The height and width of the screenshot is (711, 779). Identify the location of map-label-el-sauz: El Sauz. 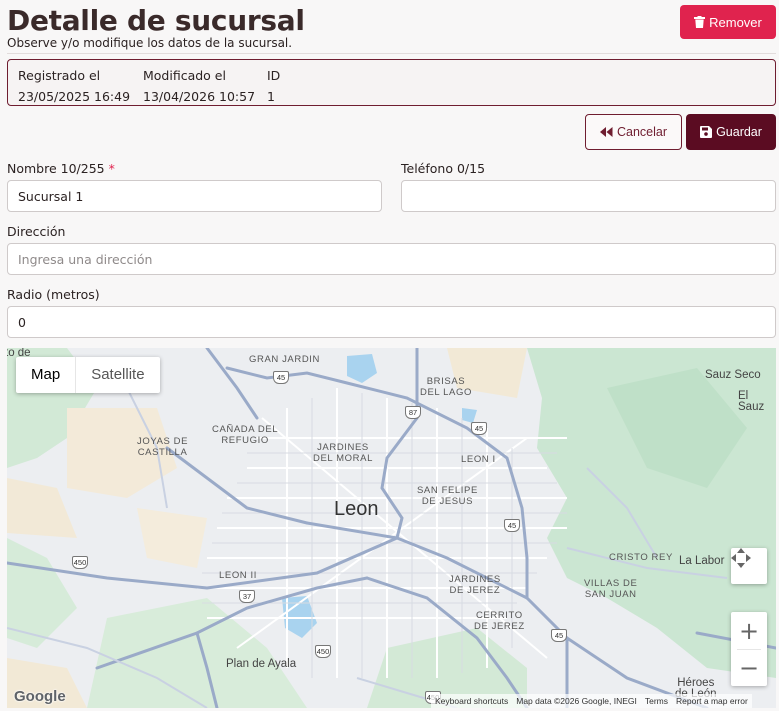
(751, 401).